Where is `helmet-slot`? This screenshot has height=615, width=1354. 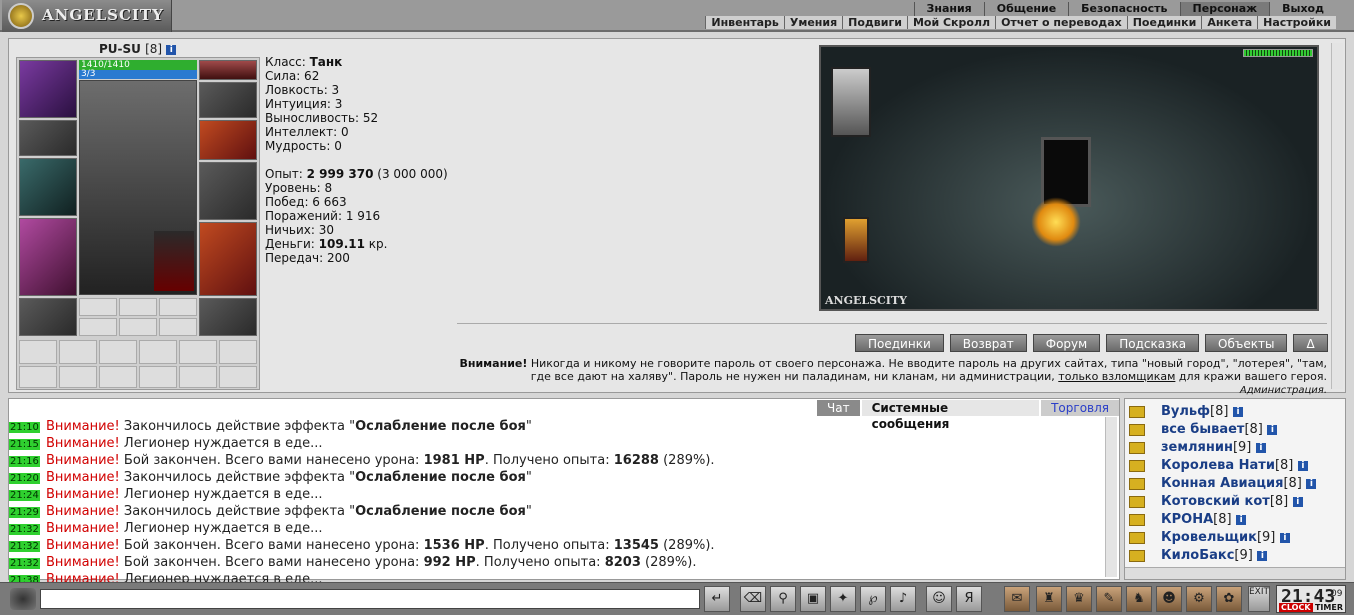 helmet-slot is located at coordinates (48, 89).